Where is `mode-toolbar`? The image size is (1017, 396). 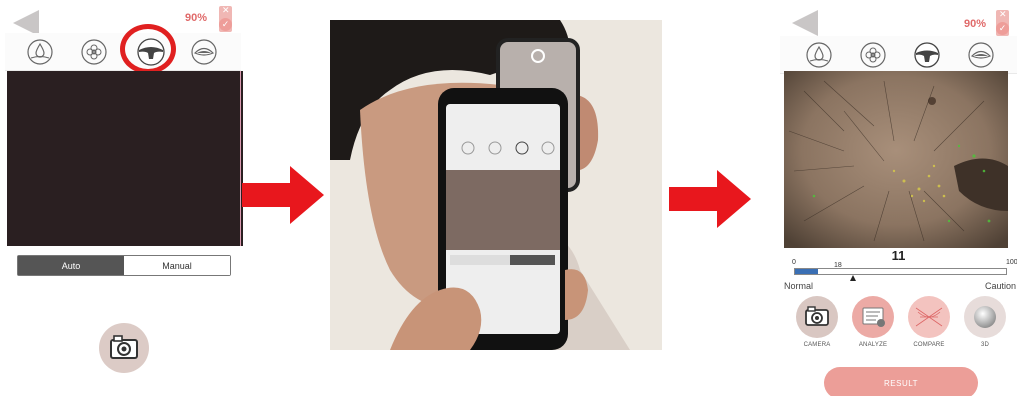
mode-toolbar is located at coordinates (898, 55).